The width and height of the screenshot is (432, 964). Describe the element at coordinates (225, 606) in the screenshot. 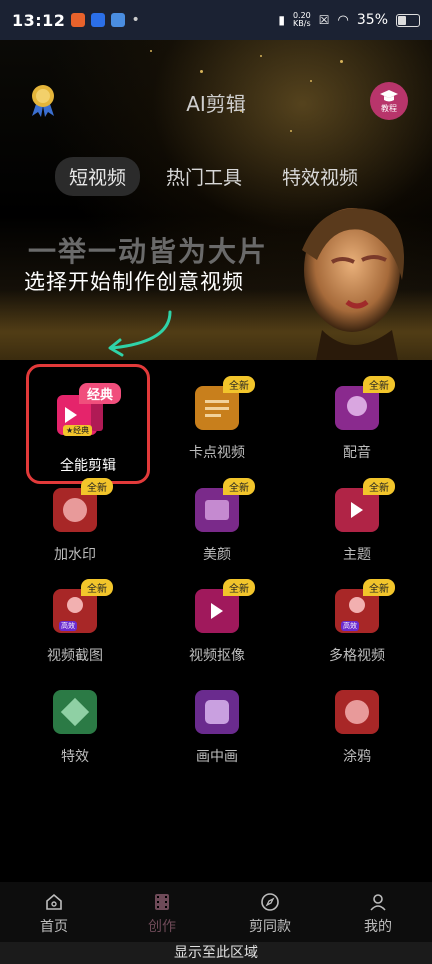

I see `video-matting-icon: 全新` at that location.